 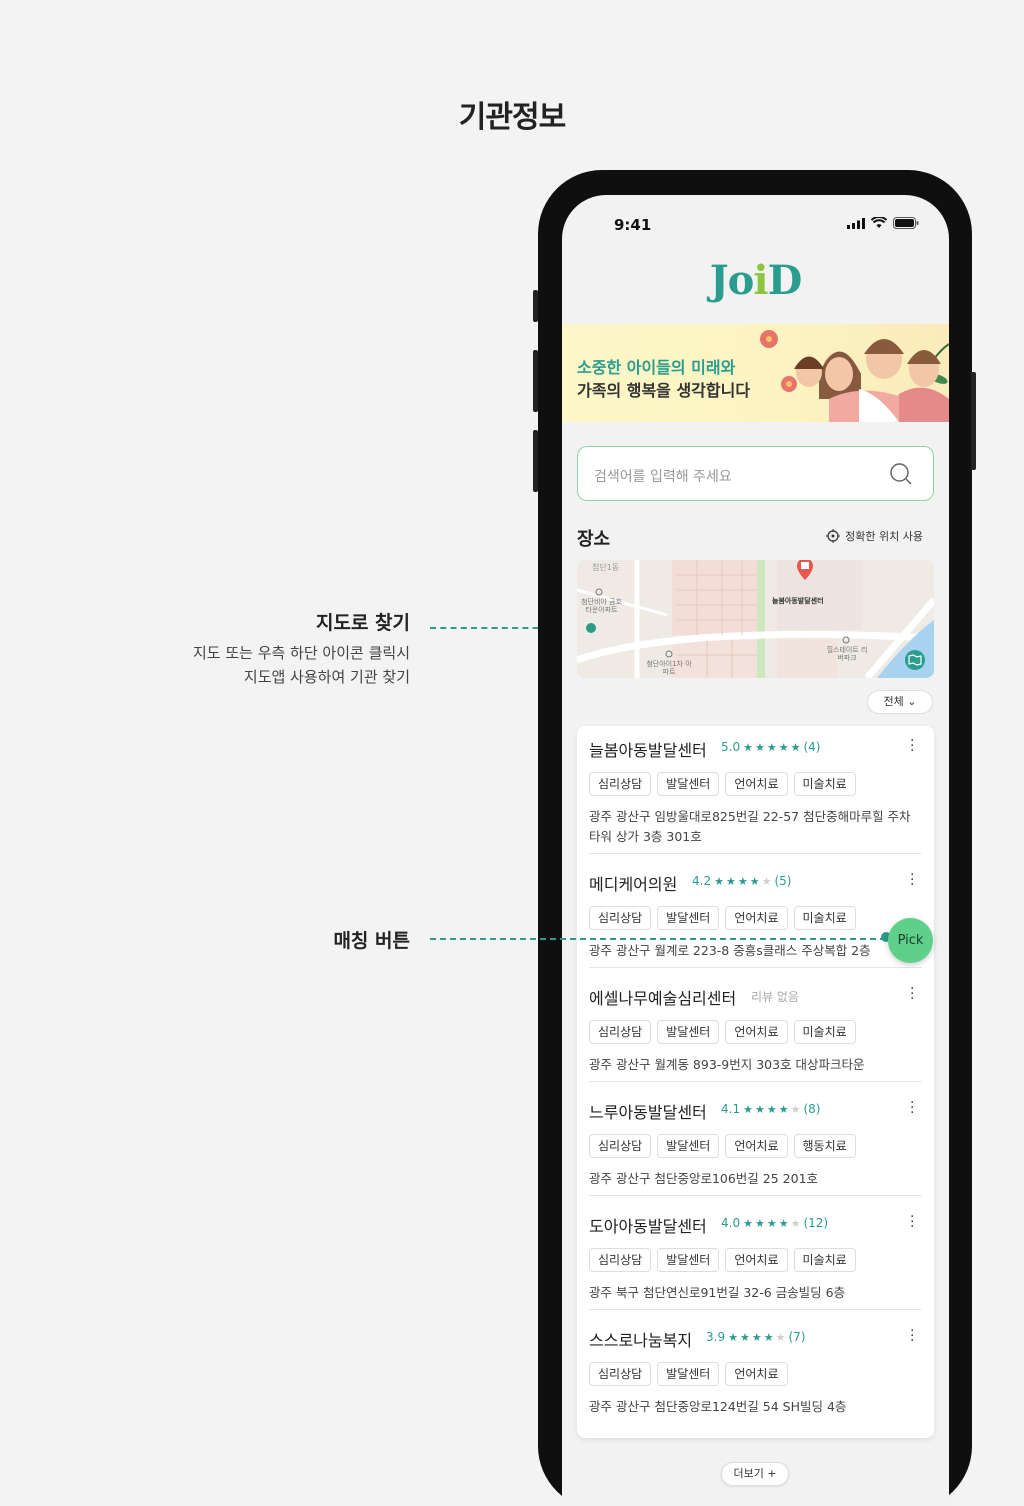 What do you see at coordinates (301, 665) in the screenshot?
I see `map-annotation-desc: 지도 또는 우측 하단 아이콘 클릭시 지도앱 사용하여 기관 찾기` at bounding box center [301, 665].